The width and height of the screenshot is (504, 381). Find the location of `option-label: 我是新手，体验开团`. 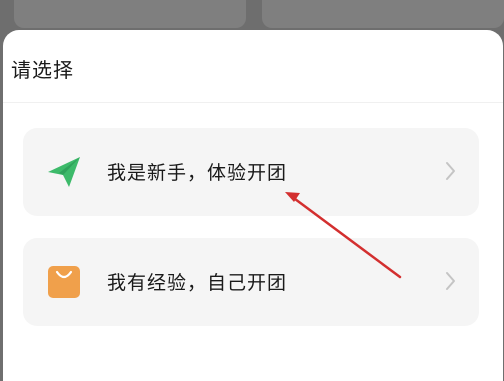

option-label: 我是新手，体验开团 is located at coordinates (197, 173).